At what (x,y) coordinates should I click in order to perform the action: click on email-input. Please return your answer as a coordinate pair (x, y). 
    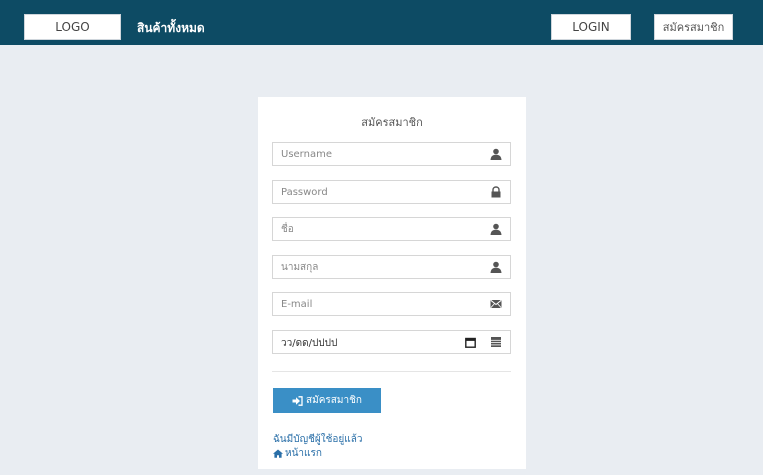
    Looking at the image, I should click on (381, 304).